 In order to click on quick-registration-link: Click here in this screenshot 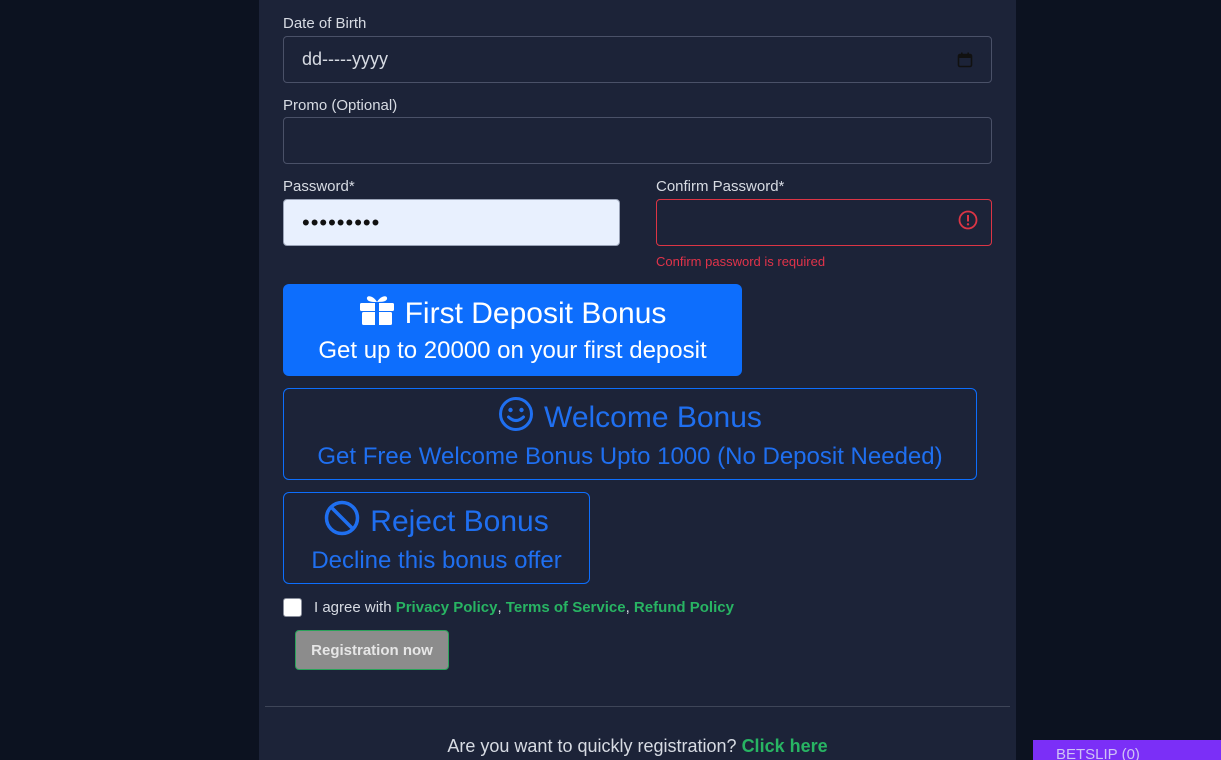, I will do `click(785, 746)`.